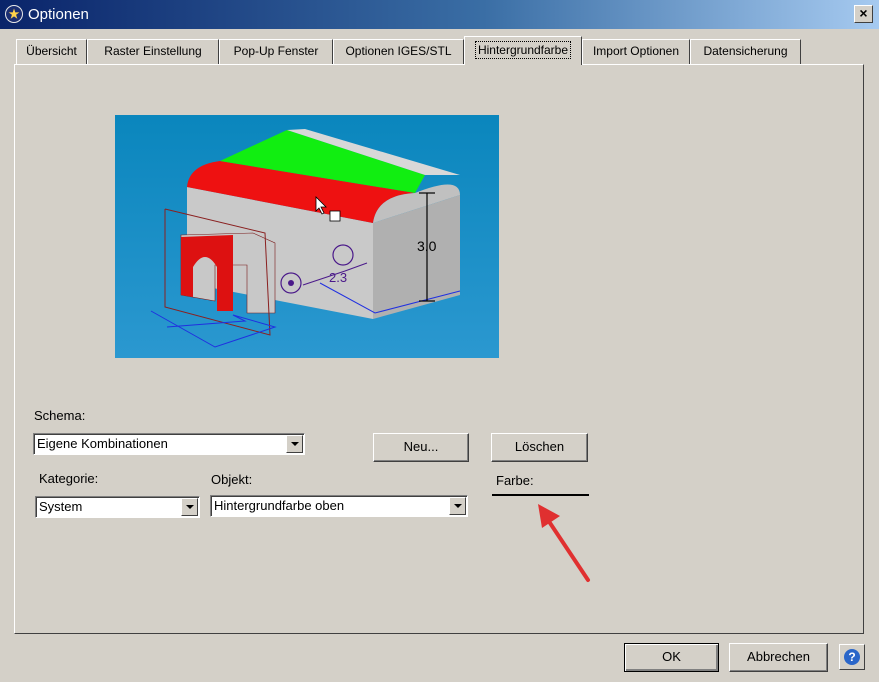 The height and width of the screenshot is (682, 879). I want to click on schema-value: Eigene Kombinationen, so click(102, 443).